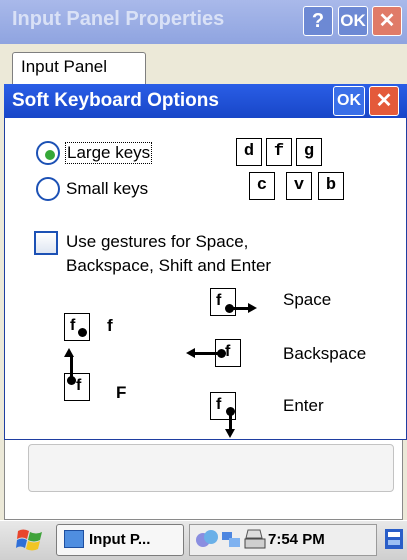 This screenshot has width=407, height=560. I want to click on properties-close-button: ✕, so click(387, 21).